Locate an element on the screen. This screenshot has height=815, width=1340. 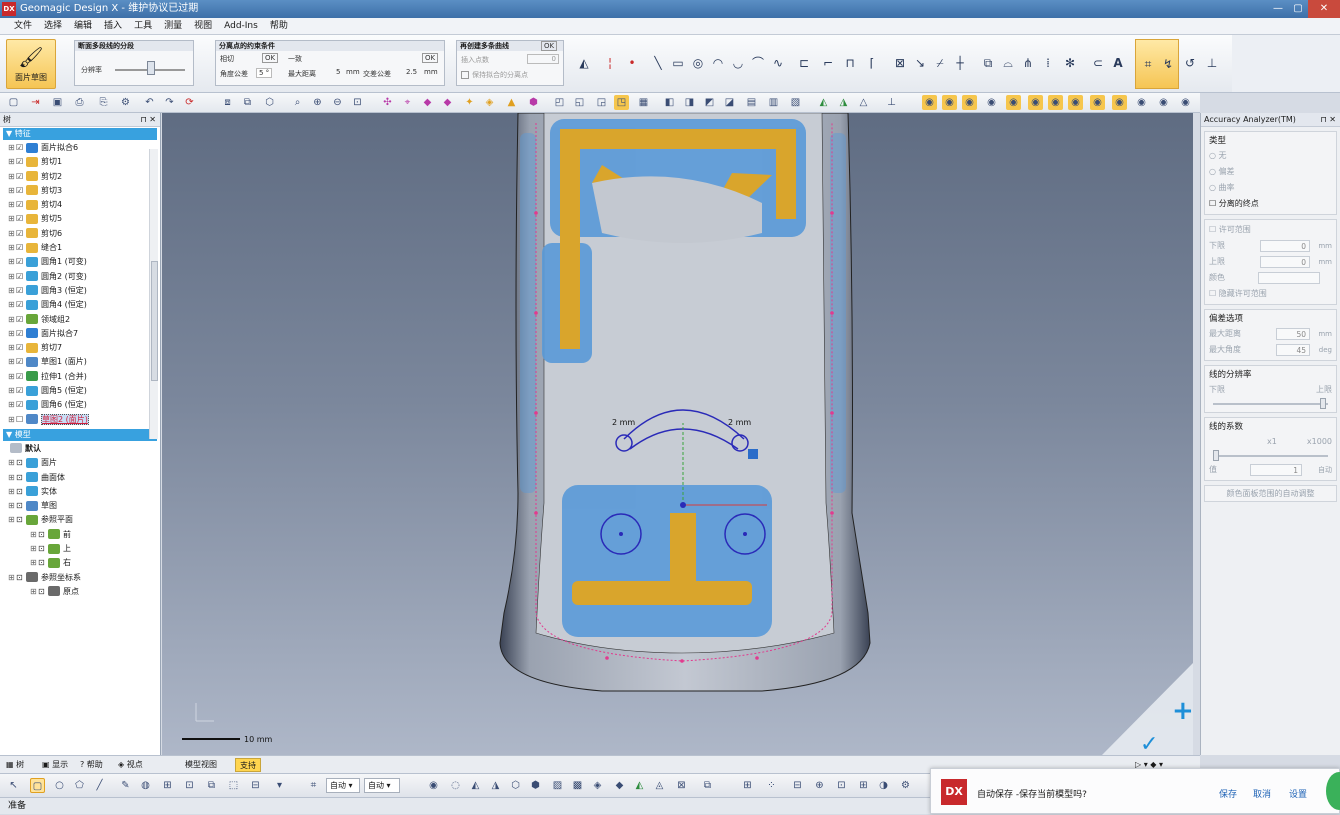
split-icon: ¦ is located at coordinates (610, 63).